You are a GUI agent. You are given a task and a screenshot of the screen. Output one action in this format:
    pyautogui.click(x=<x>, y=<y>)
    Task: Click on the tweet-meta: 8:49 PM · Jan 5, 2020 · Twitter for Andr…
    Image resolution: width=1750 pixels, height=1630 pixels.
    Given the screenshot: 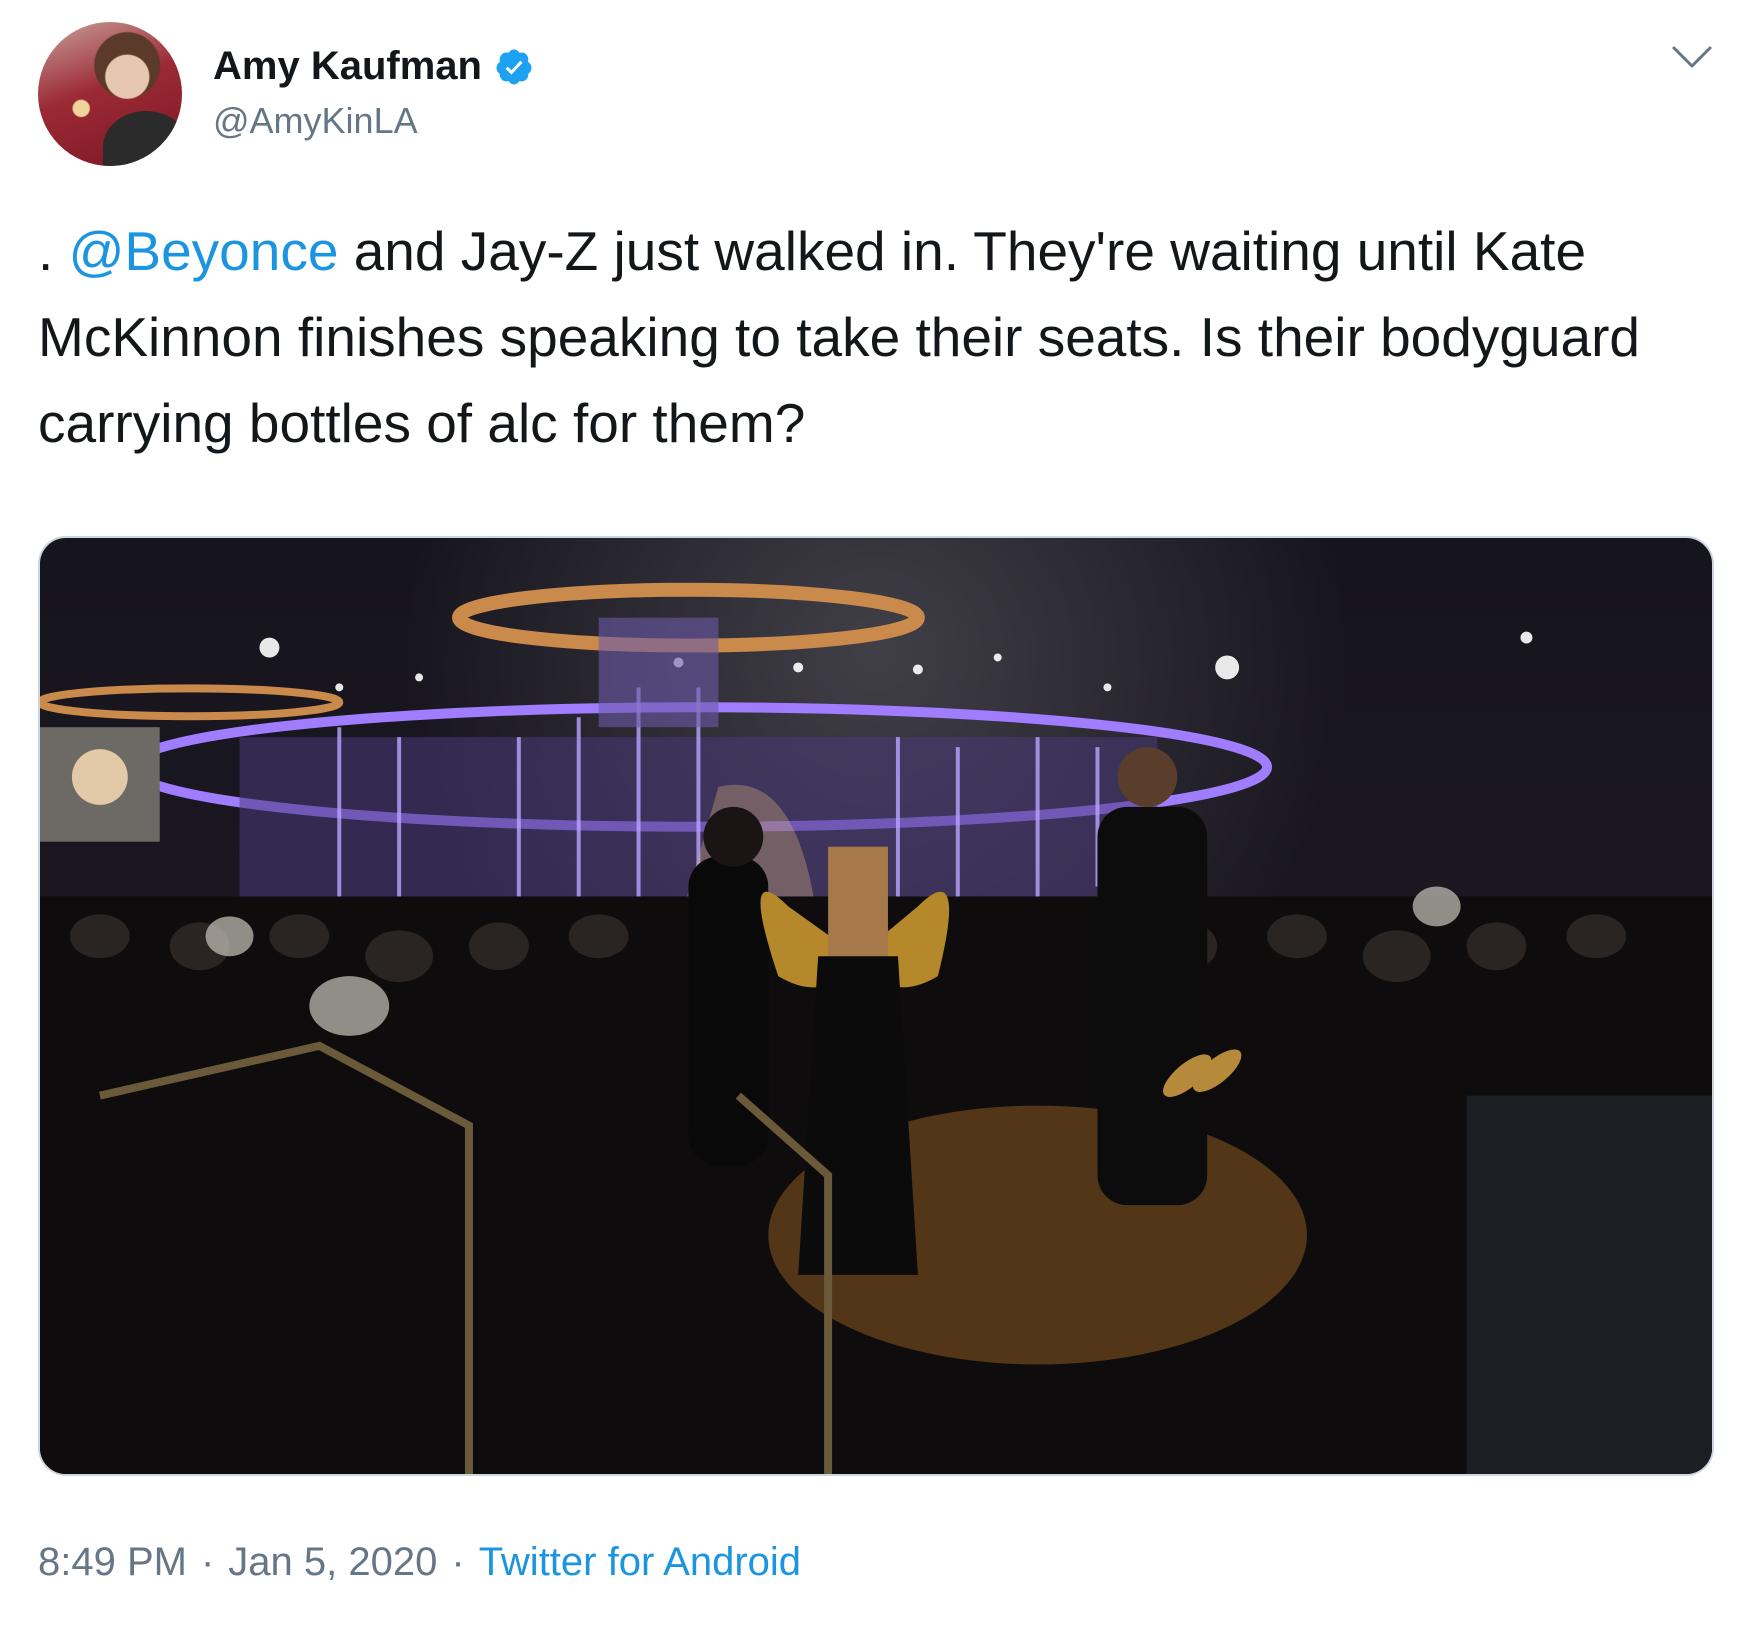 What is the action you would take?
    pyautogui.click(x=419, y=1562)
    